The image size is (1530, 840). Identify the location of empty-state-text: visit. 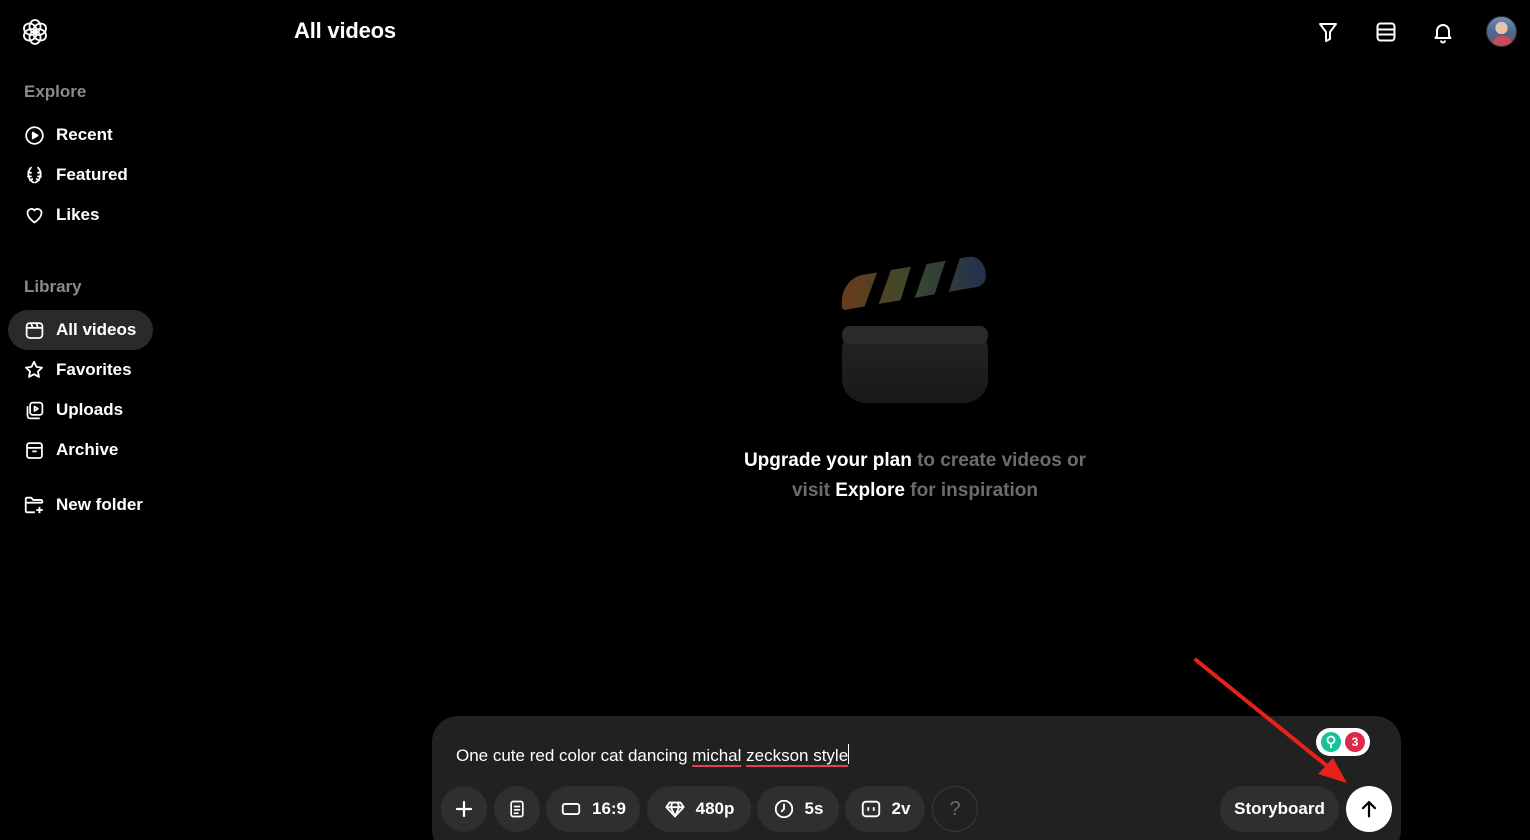
(813, 490).